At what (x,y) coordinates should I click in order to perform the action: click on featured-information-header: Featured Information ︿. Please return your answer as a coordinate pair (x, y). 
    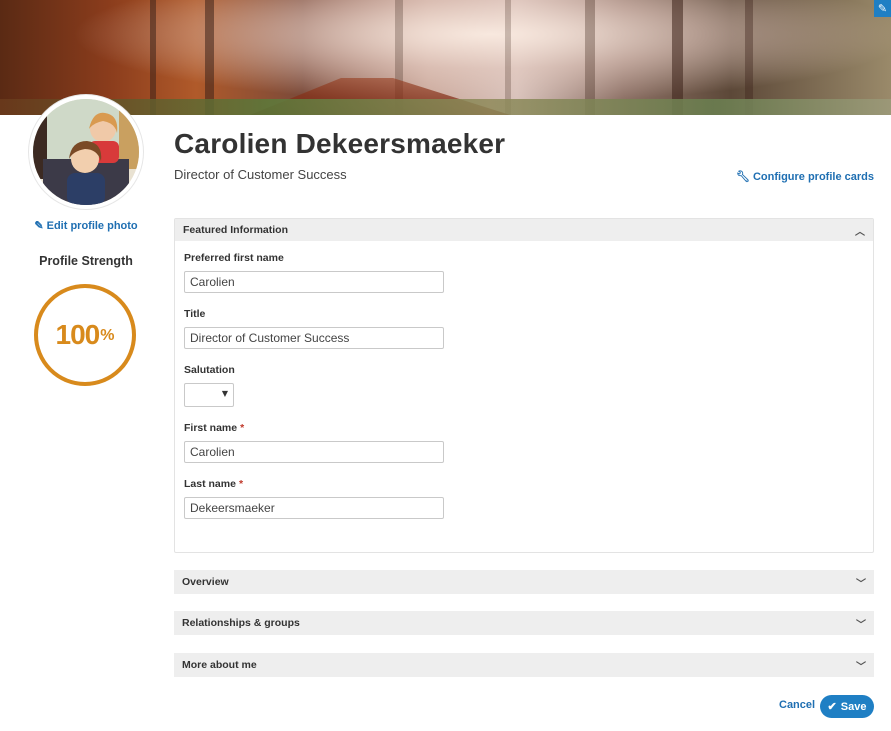
    Looking at the image, I should click on (524, 230).